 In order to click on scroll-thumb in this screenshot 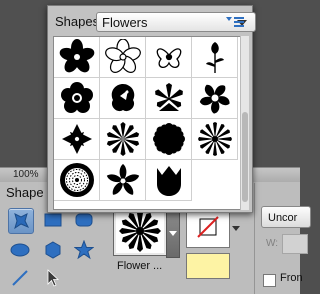, I will do `click(245, 157)`.